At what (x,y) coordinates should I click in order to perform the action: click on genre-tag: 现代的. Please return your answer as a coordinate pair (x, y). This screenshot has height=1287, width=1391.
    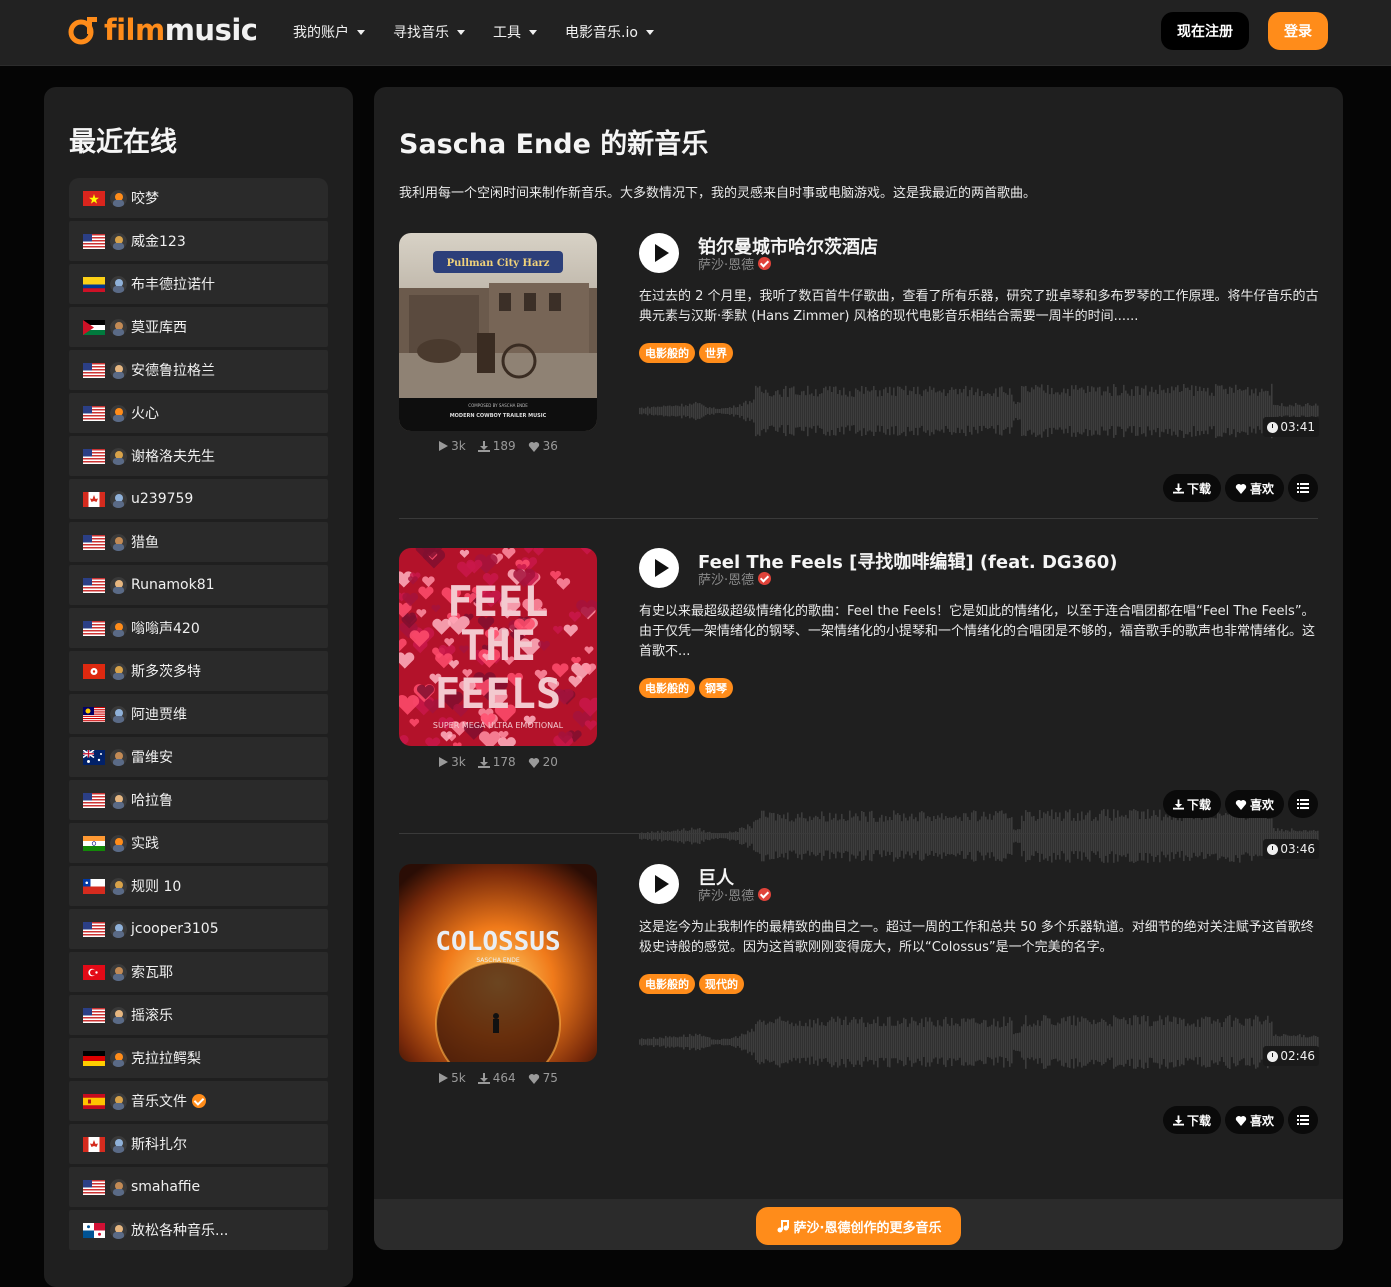
    Looking at the image, I should click on (721, 984).